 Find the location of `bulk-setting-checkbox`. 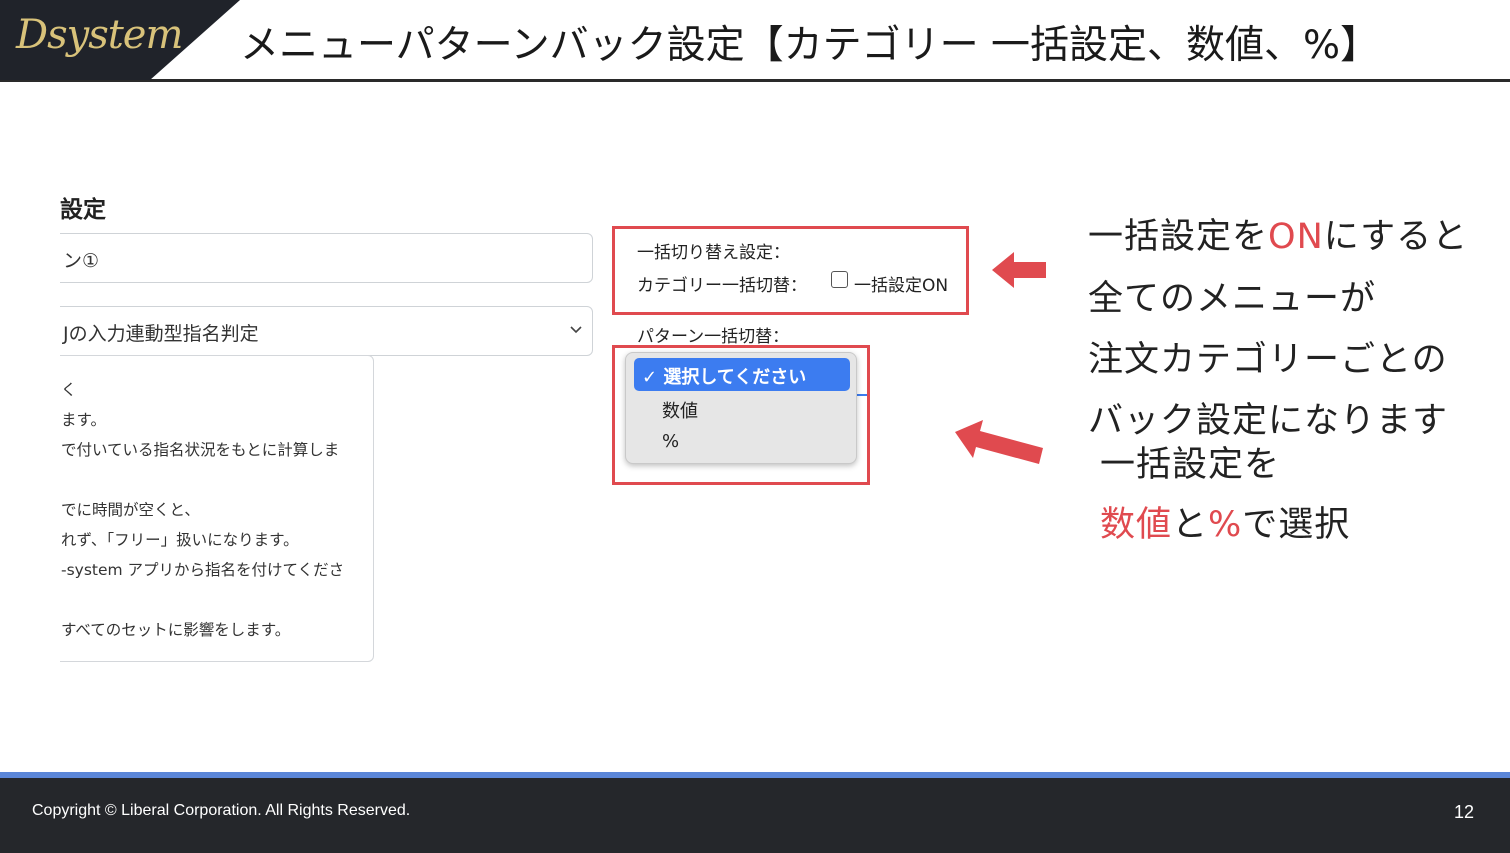

bulk-setting-checkbox is located at coordinates (839, 279).